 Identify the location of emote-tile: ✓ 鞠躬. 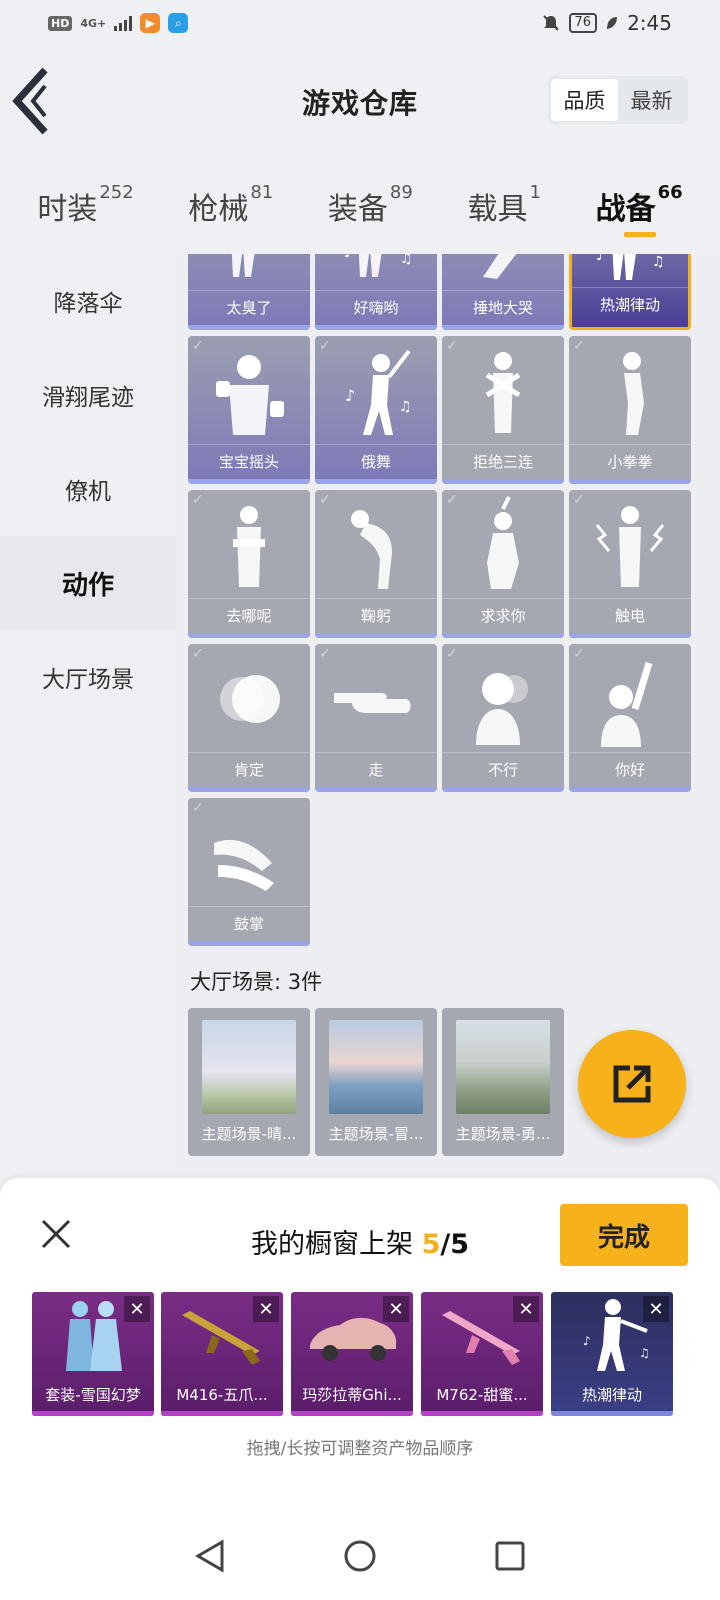
(376, 564).